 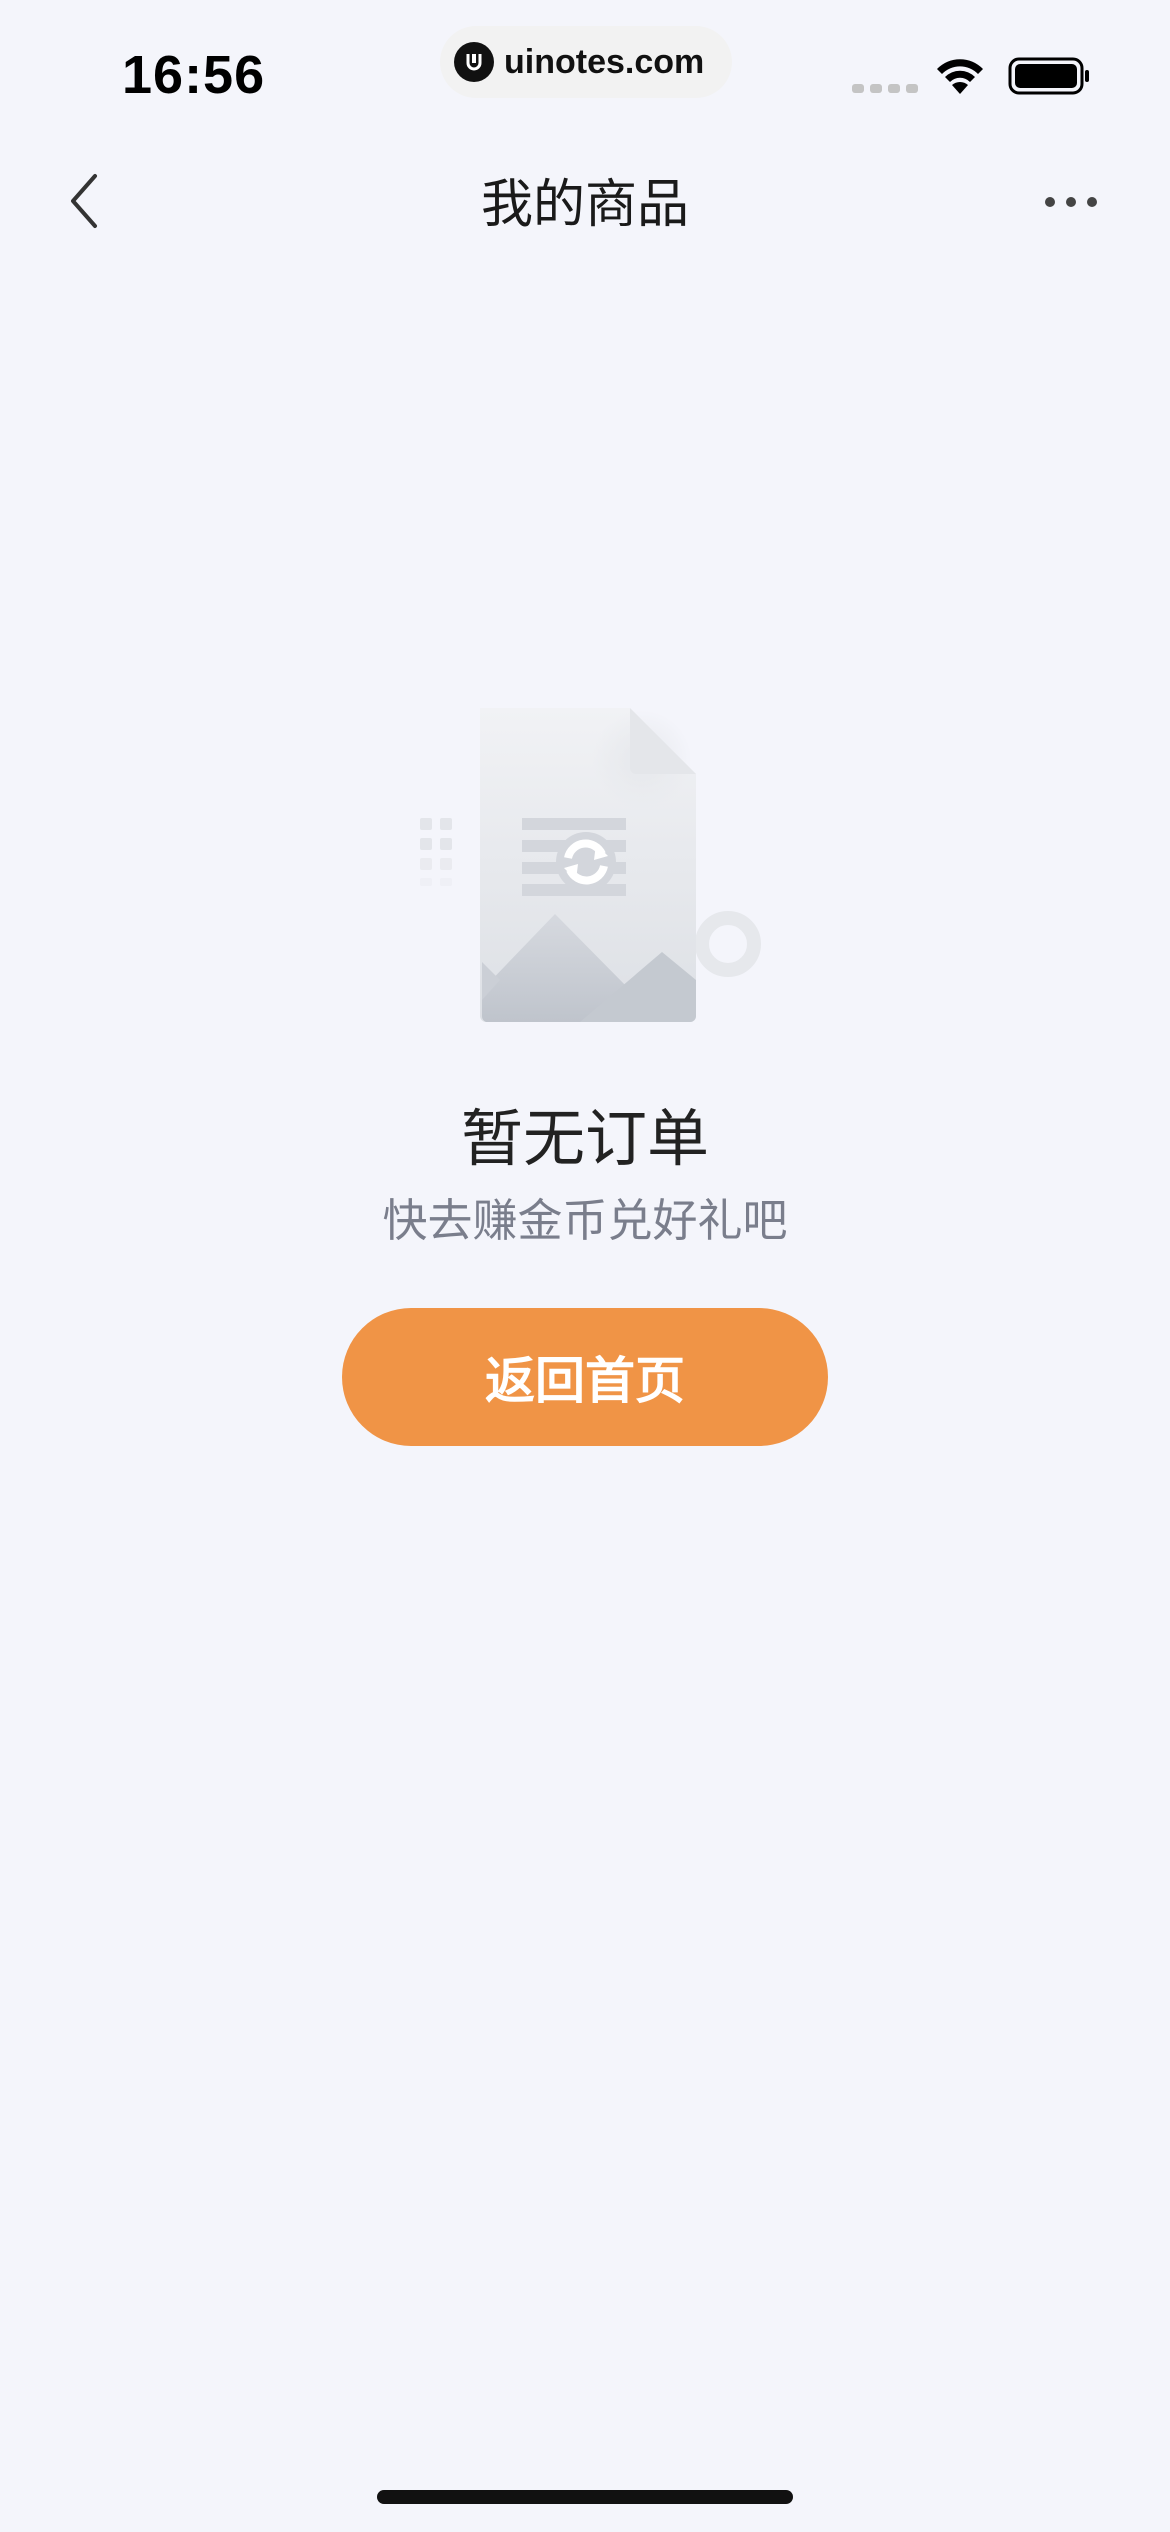 What do you see at coordinates (584, 1138) in the screenshot?
I see `empty-state-title: 暂无订单` at bounding box center [584, 1138].